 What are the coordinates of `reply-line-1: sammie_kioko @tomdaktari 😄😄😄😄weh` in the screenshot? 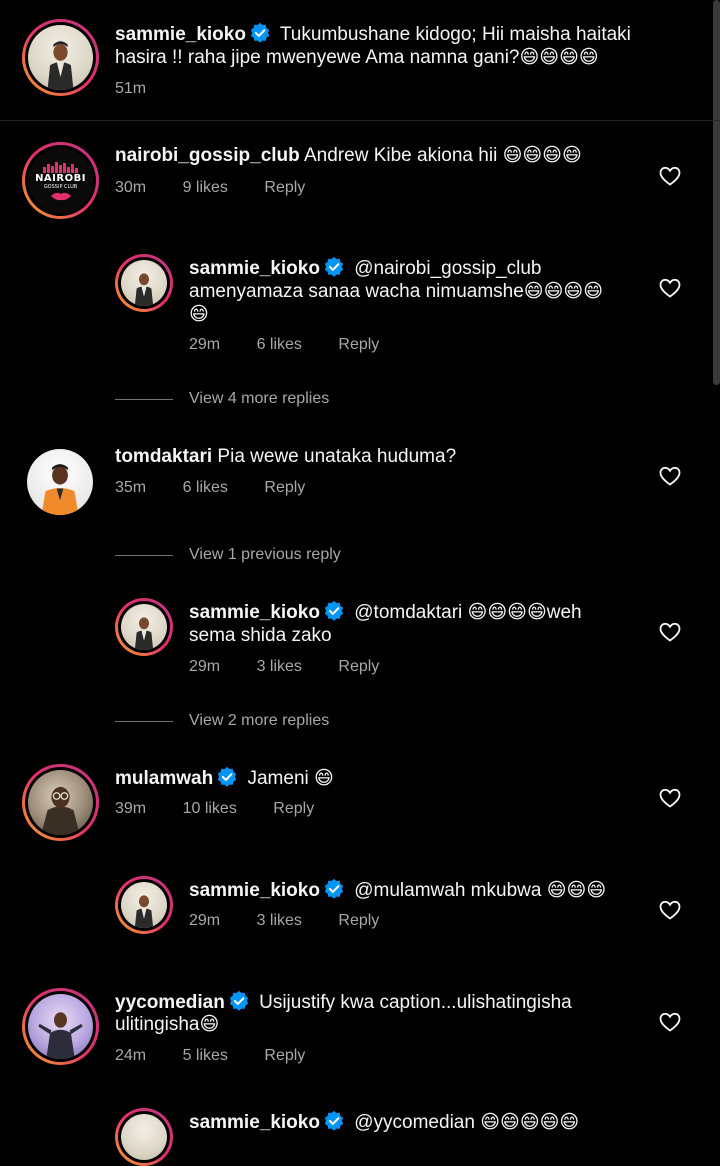 It's located at (385, 612).